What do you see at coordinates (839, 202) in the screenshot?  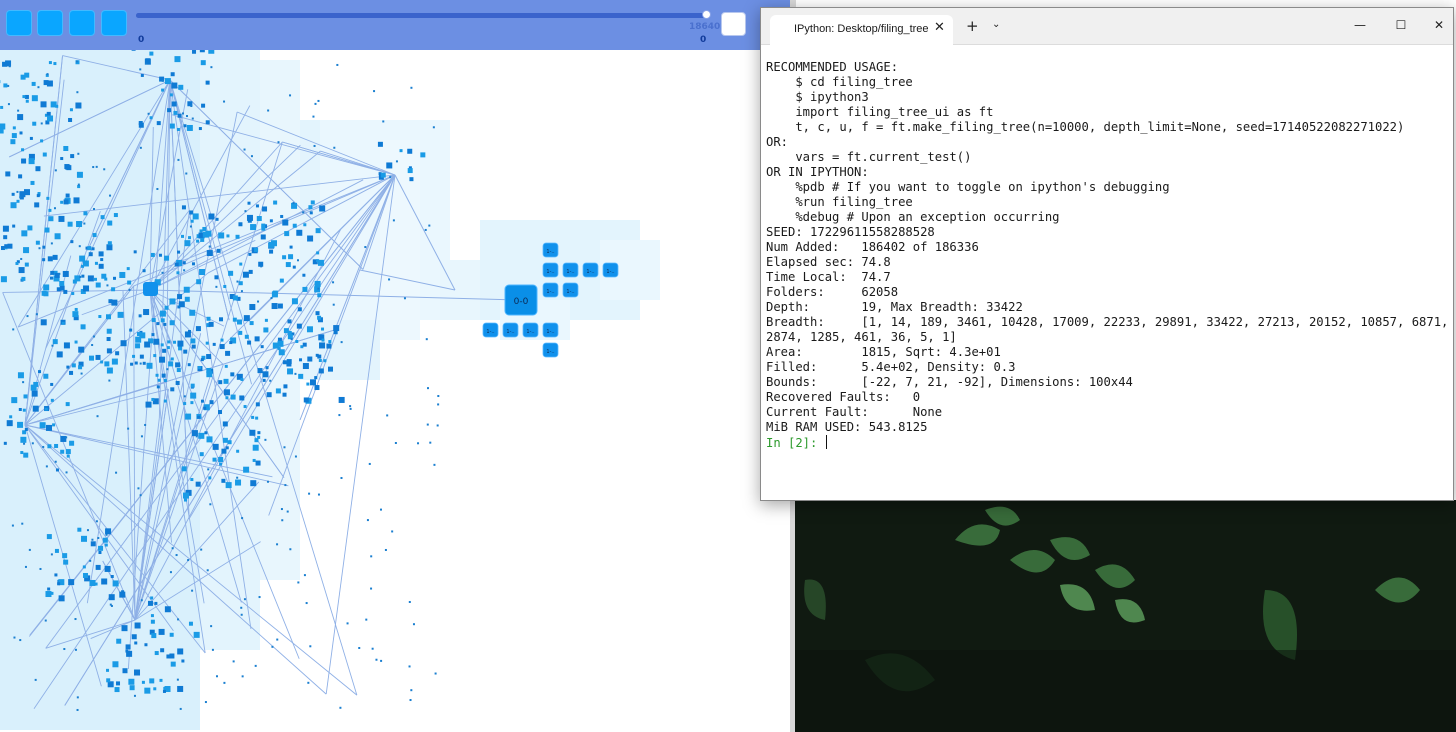 I see `output-line: %run filing_tree` at bounding box center [839, 202].